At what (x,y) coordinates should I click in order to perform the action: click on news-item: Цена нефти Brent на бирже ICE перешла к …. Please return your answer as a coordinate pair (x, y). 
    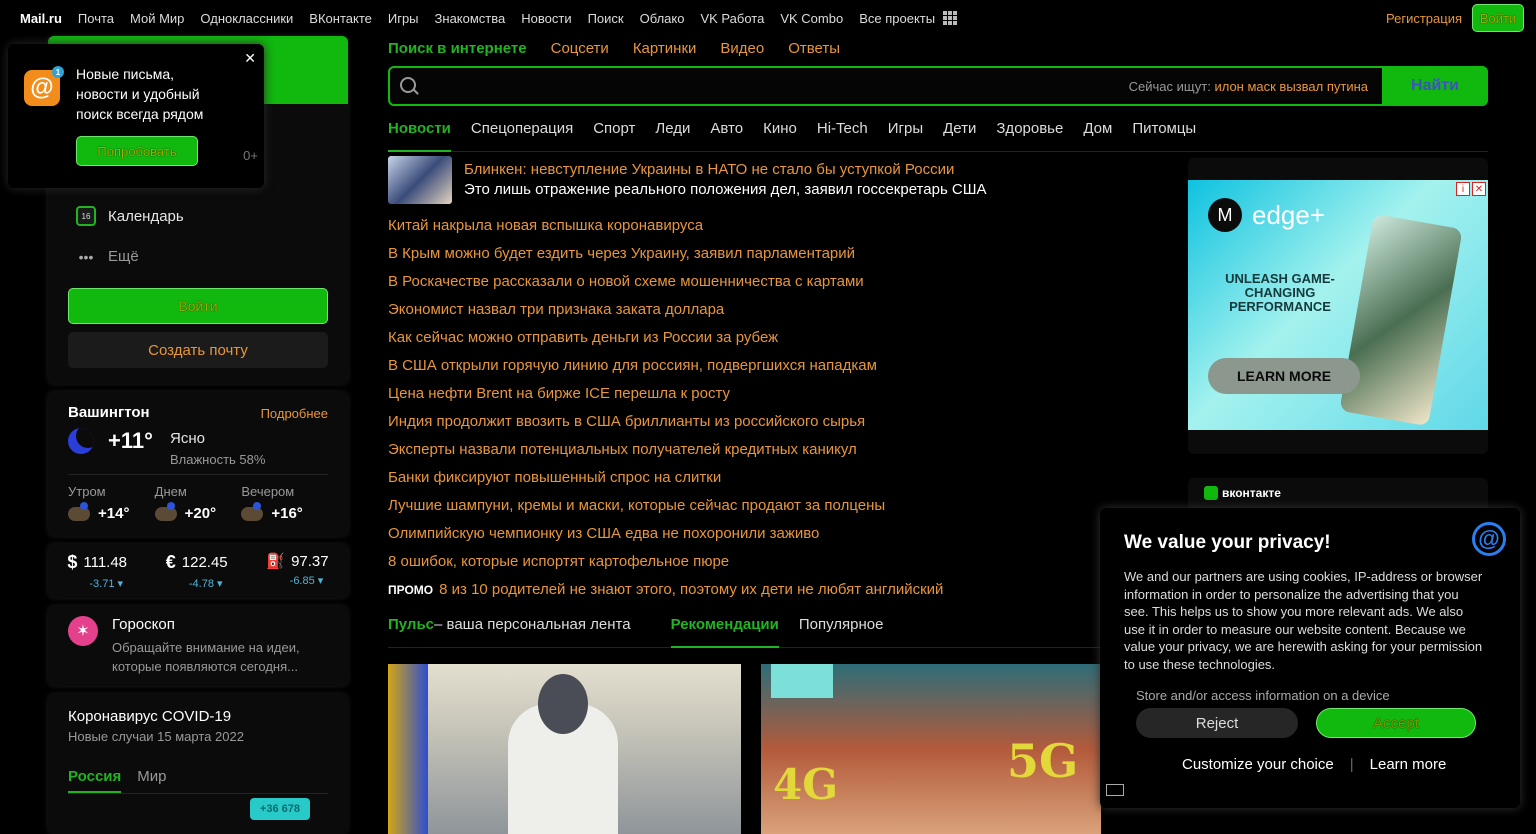
    Looking at the image, I should click on (778, 394).